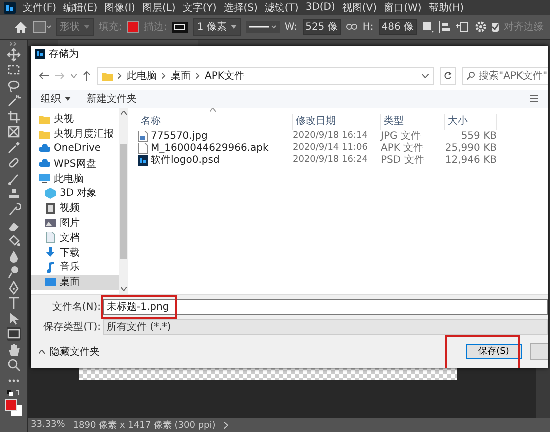 The height and width of the screenshot is (432, 550). What do you see at coordinates (352, 27) in the screenshot?
I see `link-icon` at bounding box center [352, 27].